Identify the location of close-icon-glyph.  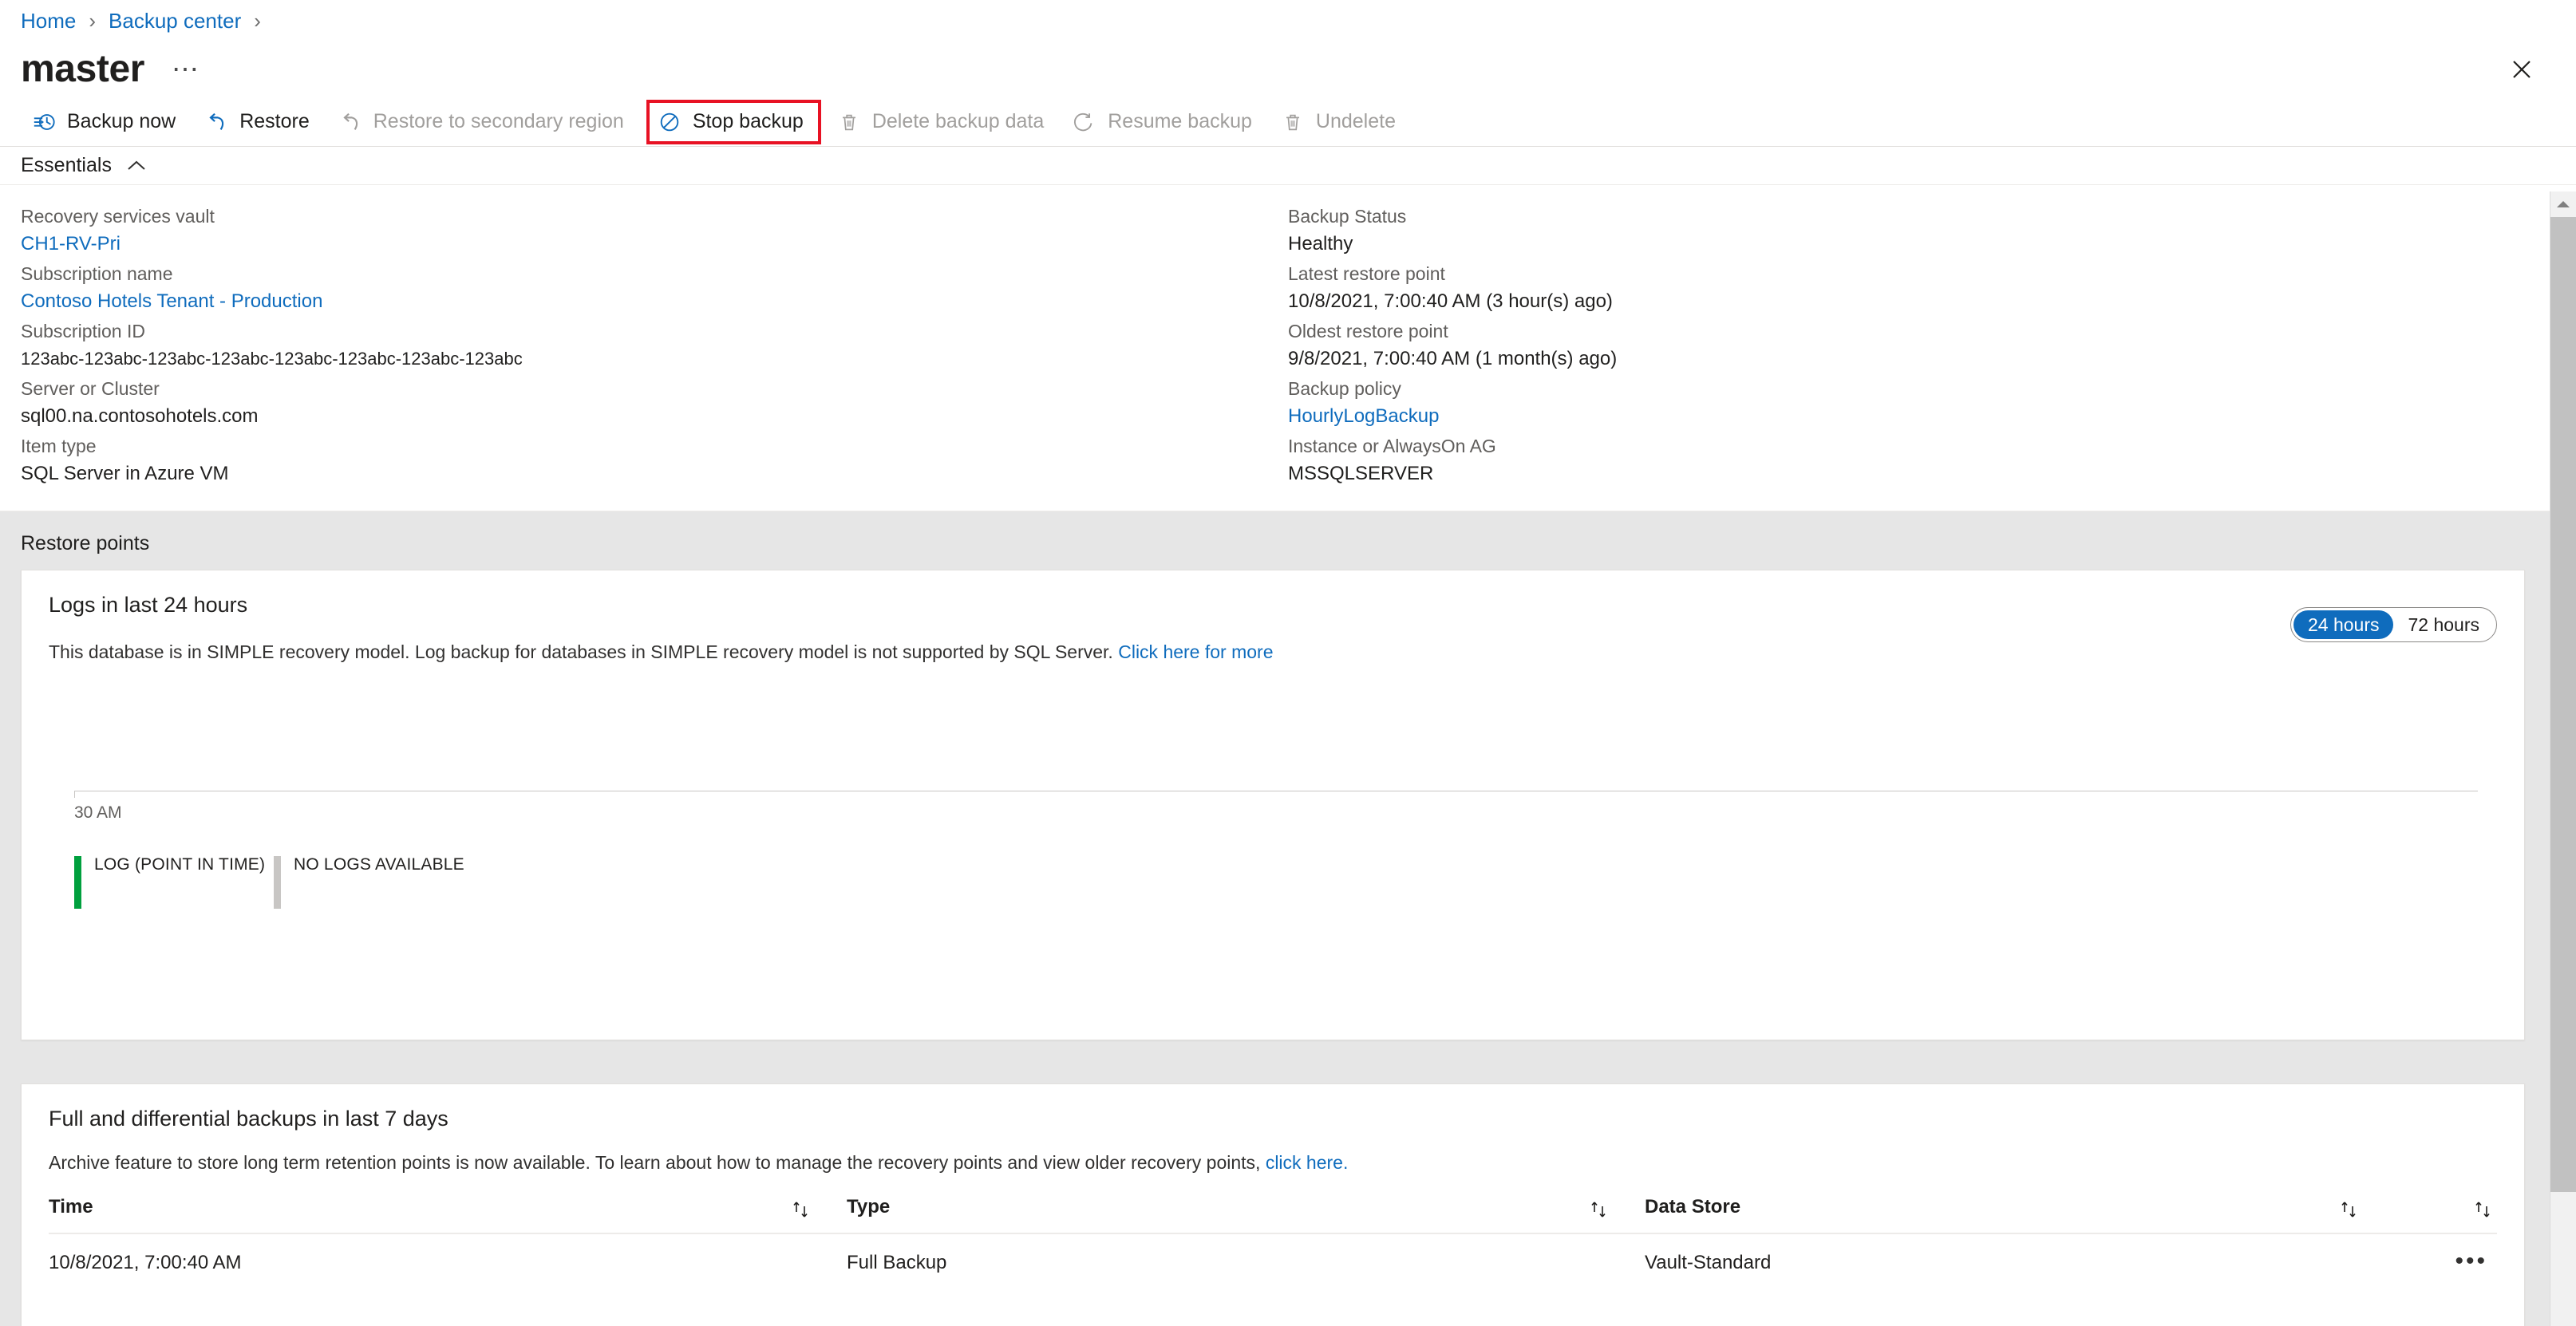
(2522, 69).